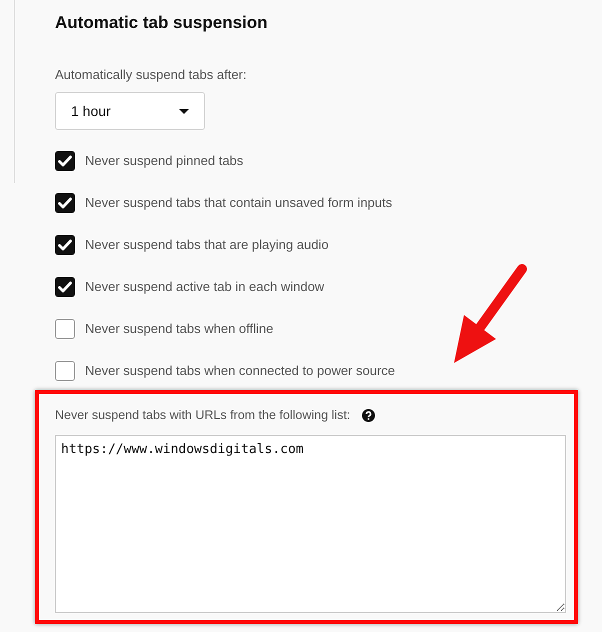  I want to click on section-title: Automatic tab suspension, so click(162, 23).